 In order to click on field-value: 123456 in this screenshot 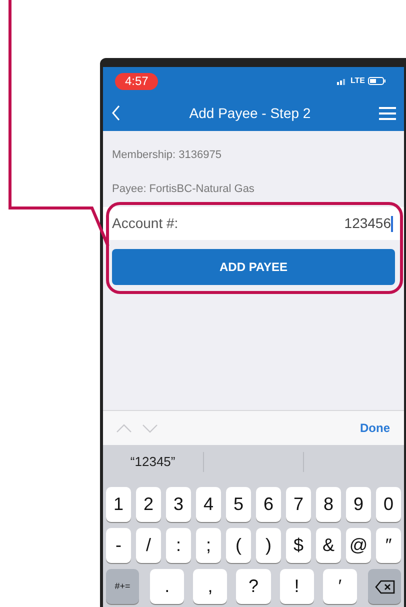, I will do `click(367, 223)`.